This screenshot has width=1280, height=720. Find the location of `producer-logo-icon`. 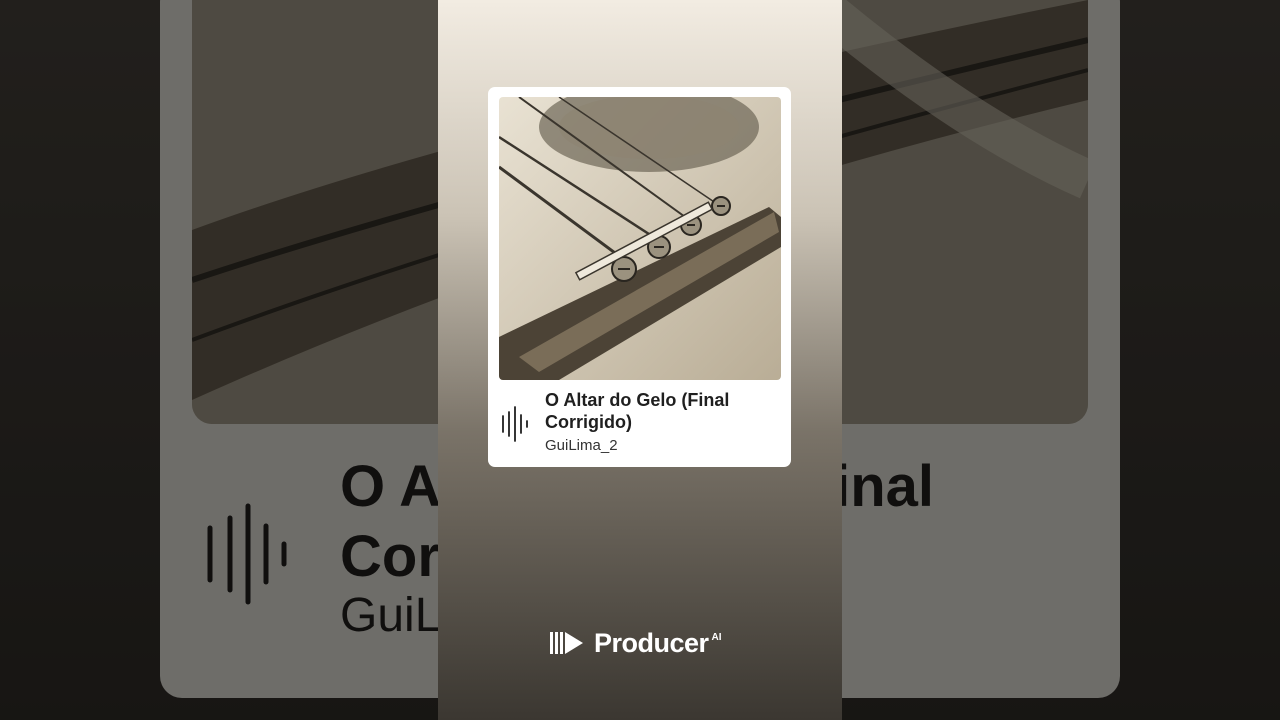

producer-logo-icon is located at coordinates (566, 643).